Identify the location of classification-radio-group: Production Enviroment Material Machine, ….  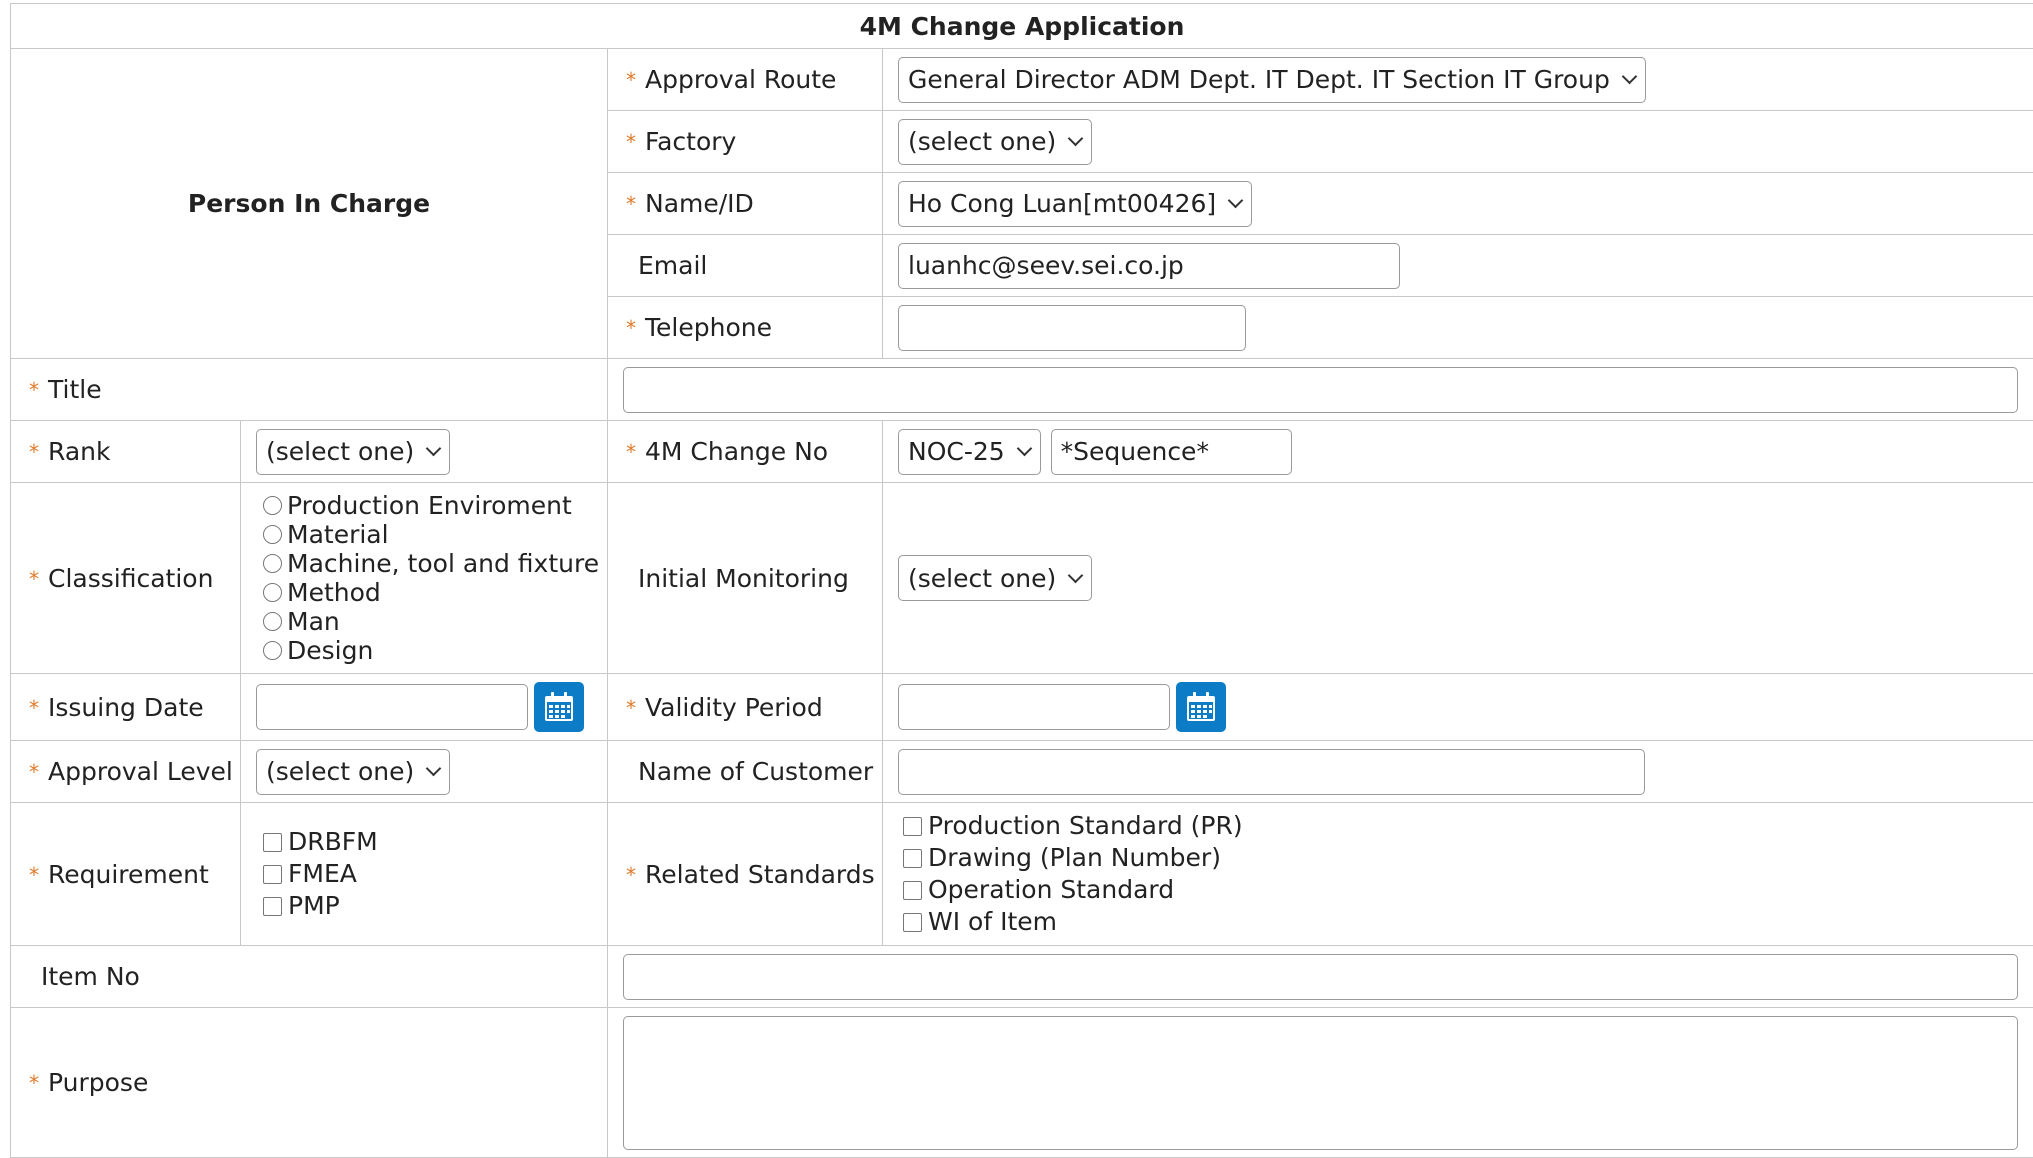
(435, 578).